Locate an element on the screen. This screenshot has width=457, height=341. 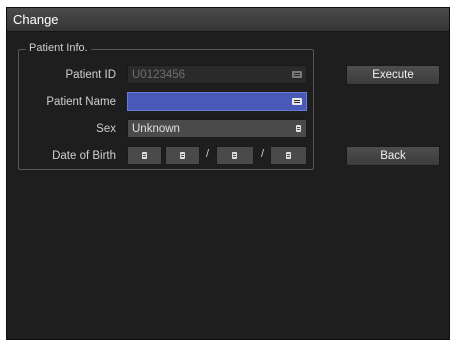
dialog-title: Change is located at coordinates (36, 19).